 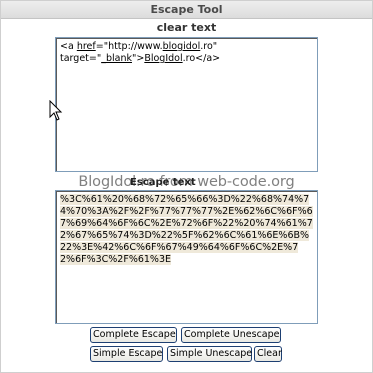 I want to click on complete-unescape-button: Complete Unescape, so click(x=231, y=335).